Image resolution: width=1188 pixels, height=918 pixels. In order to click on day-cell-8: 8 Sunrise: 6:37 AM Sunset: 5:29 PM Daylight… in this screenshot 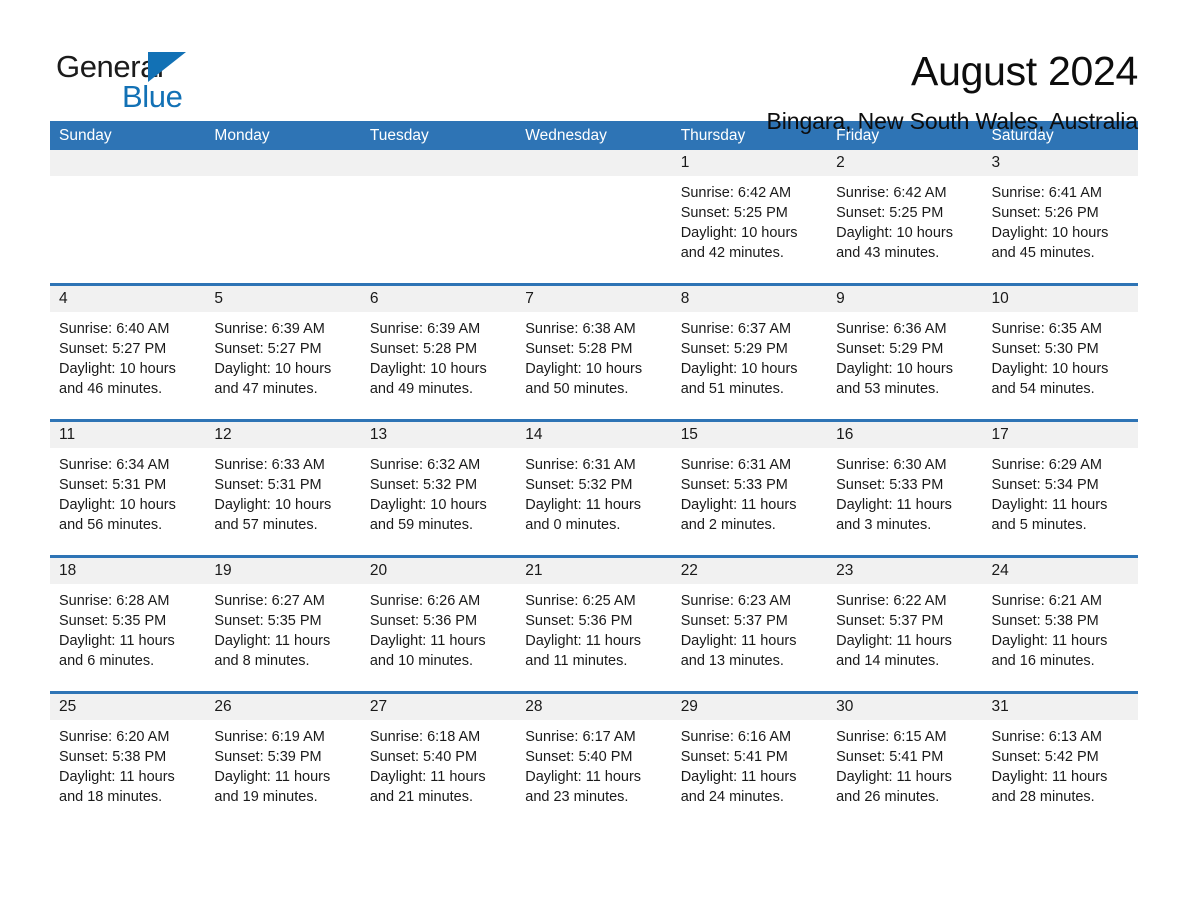, I will do `click(749, 349)`.